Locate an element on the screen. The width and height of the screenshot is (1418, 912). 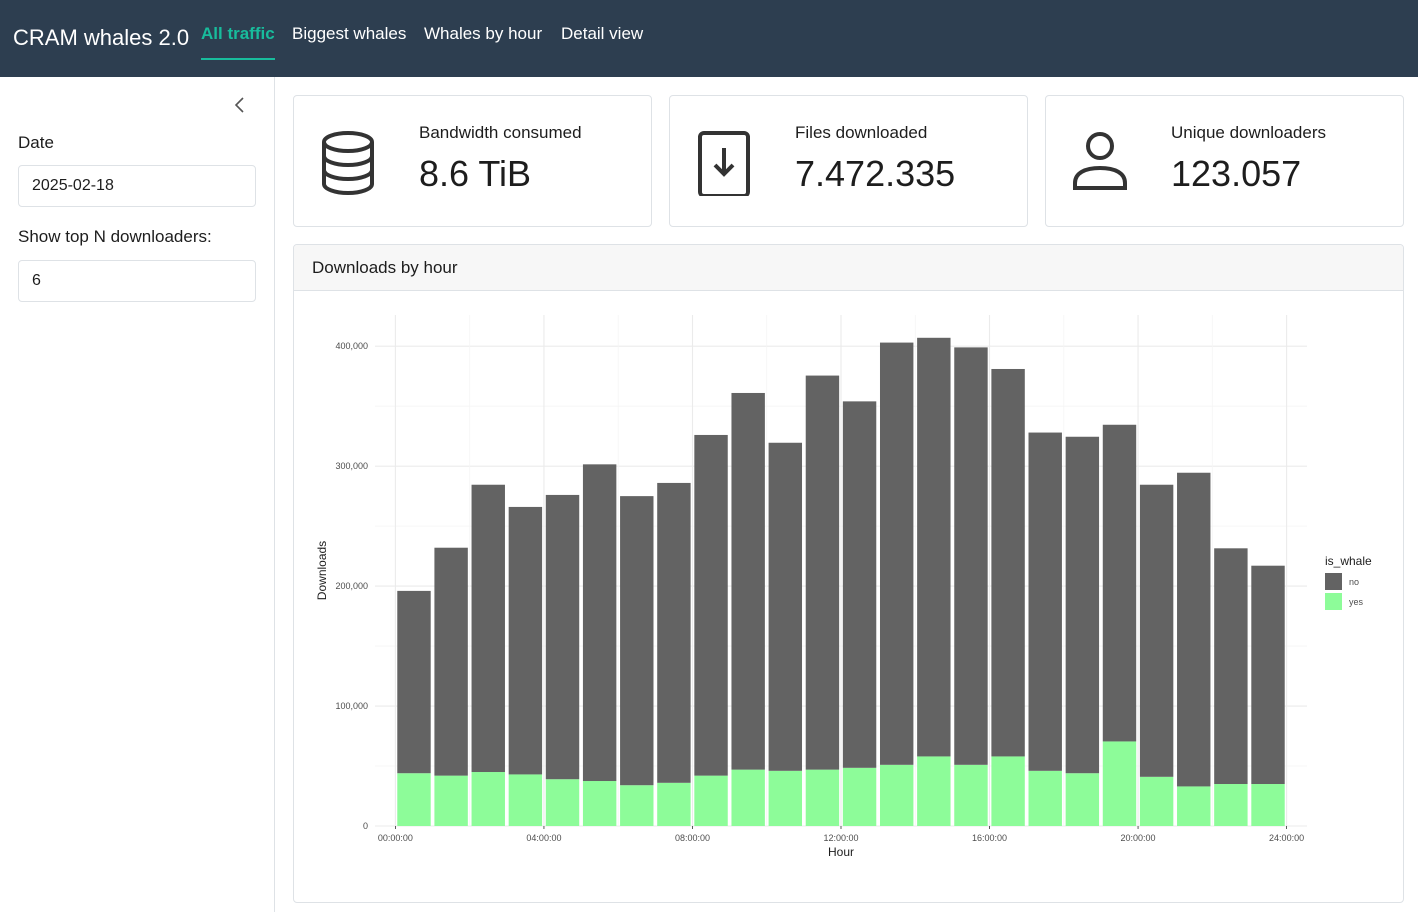
legend-label-no: no is located at coordinates (1354, 582).